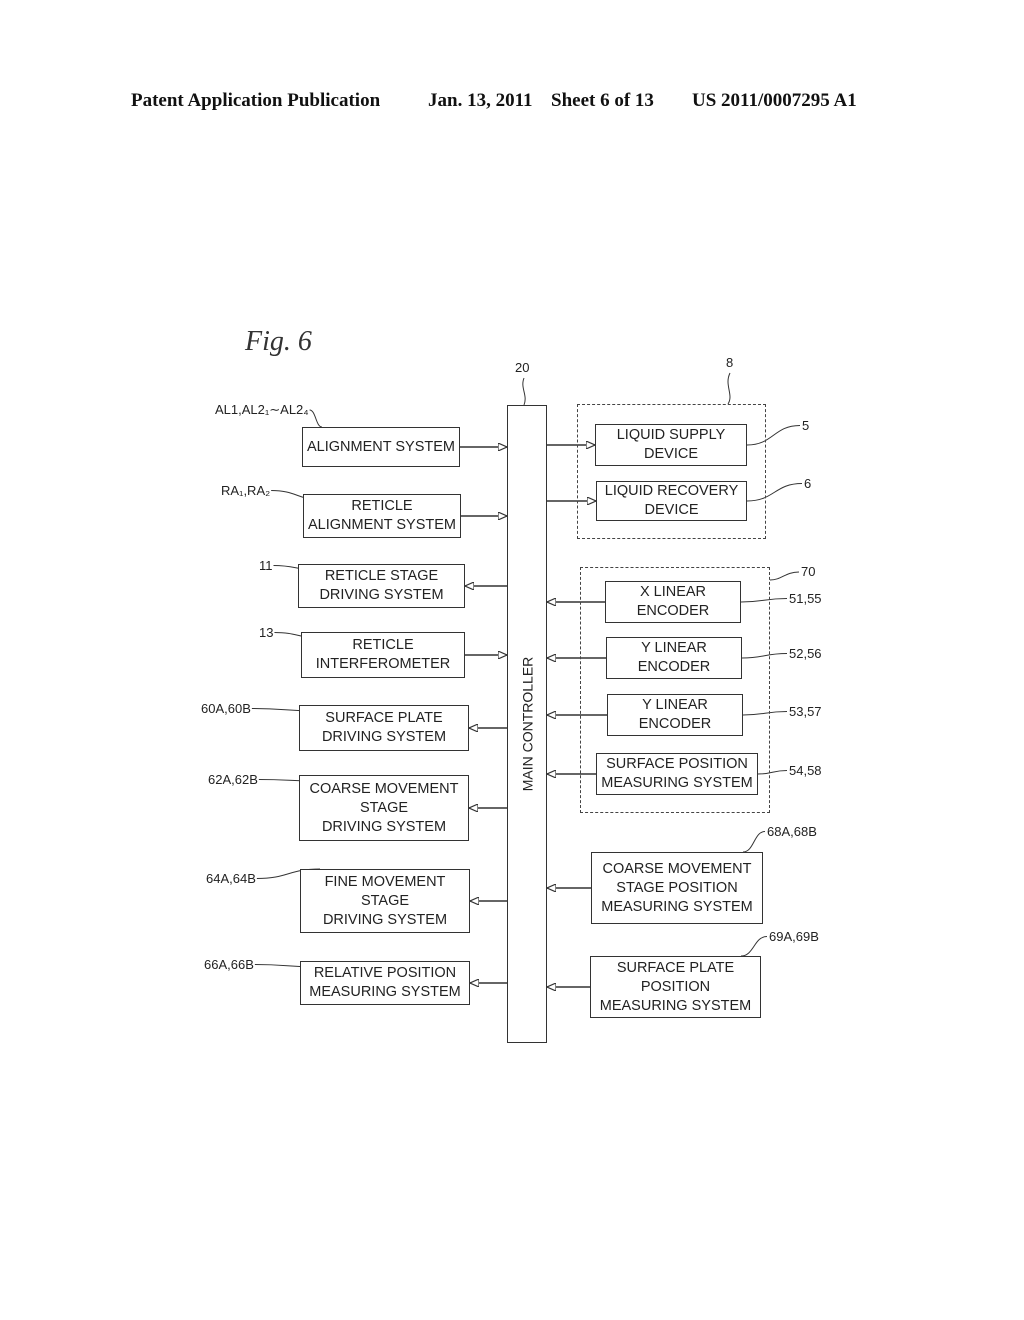  I want to click on y-linear-encoder-1-ref: 52,56, so click(805, 653).